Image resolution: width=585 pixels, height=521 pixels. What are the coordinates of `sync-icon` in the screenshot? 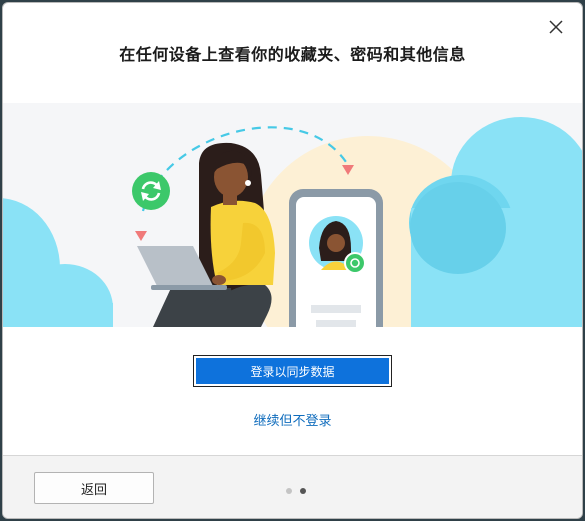 It's located at (151, 191).